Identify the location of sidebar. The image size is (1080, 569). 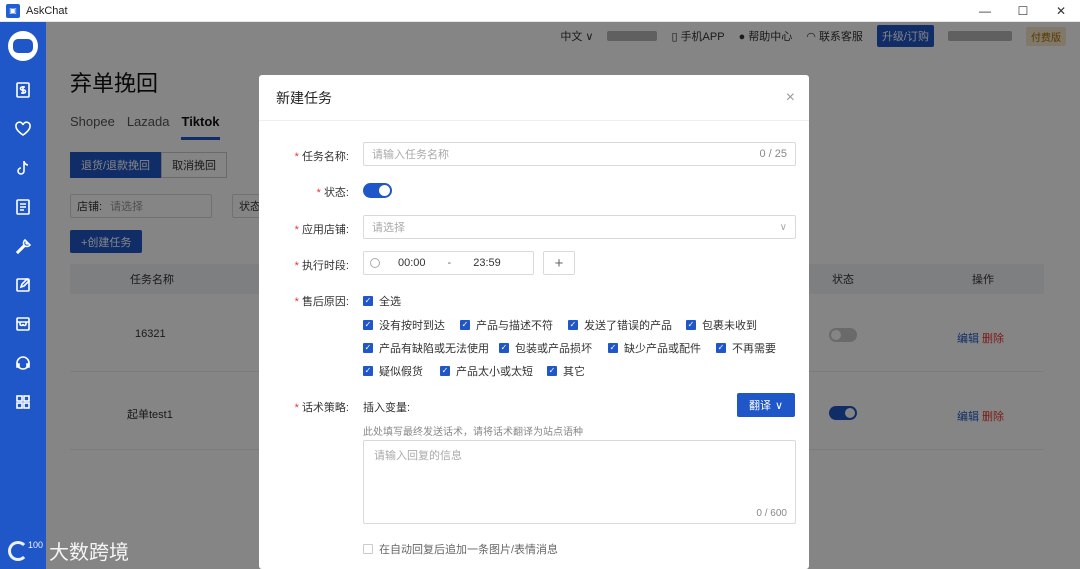
(23, 295).